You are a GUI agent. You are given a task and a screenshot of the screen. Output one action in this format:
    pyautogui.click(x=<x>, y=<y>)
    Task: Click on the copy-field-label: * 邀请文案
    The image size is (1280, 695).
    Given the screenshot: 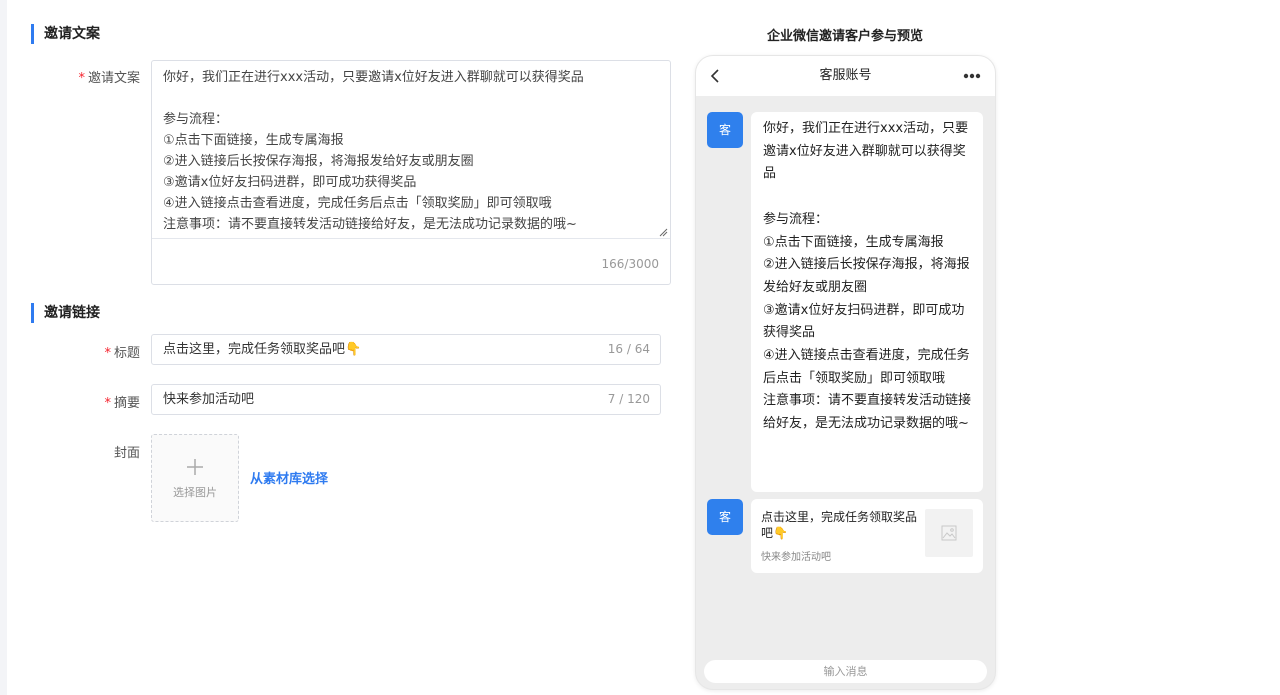 What is the action you would take?
    pyautogui.click(x=109, y=78)
    